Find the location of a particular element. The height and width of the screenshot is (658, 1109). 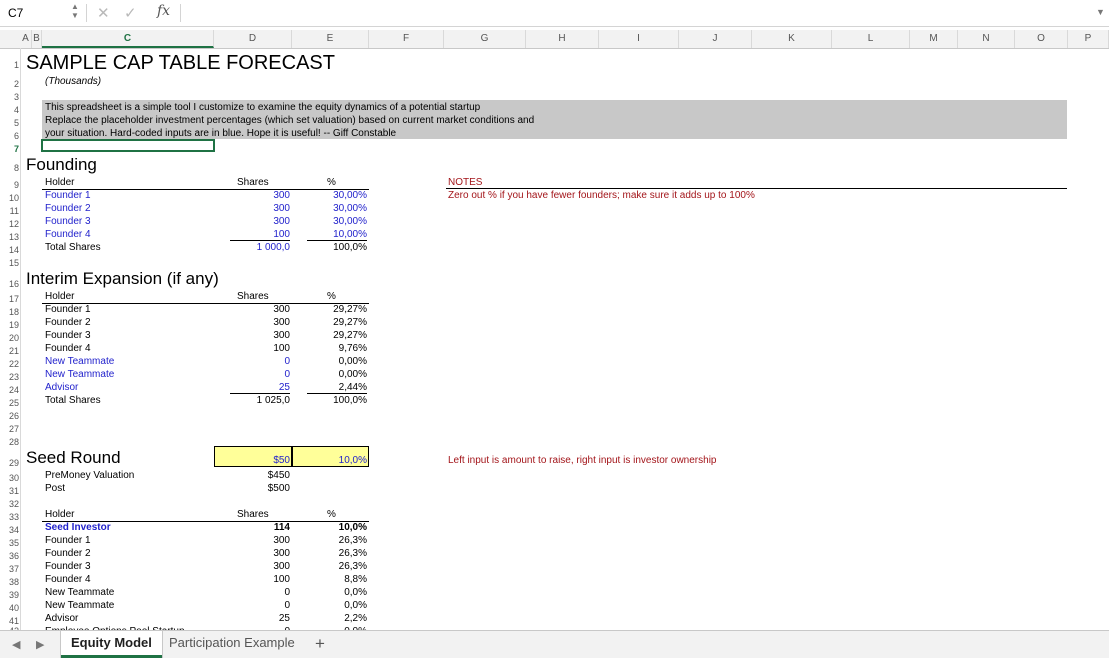

row-header-16: 16 is located at coordinates (9, 284).